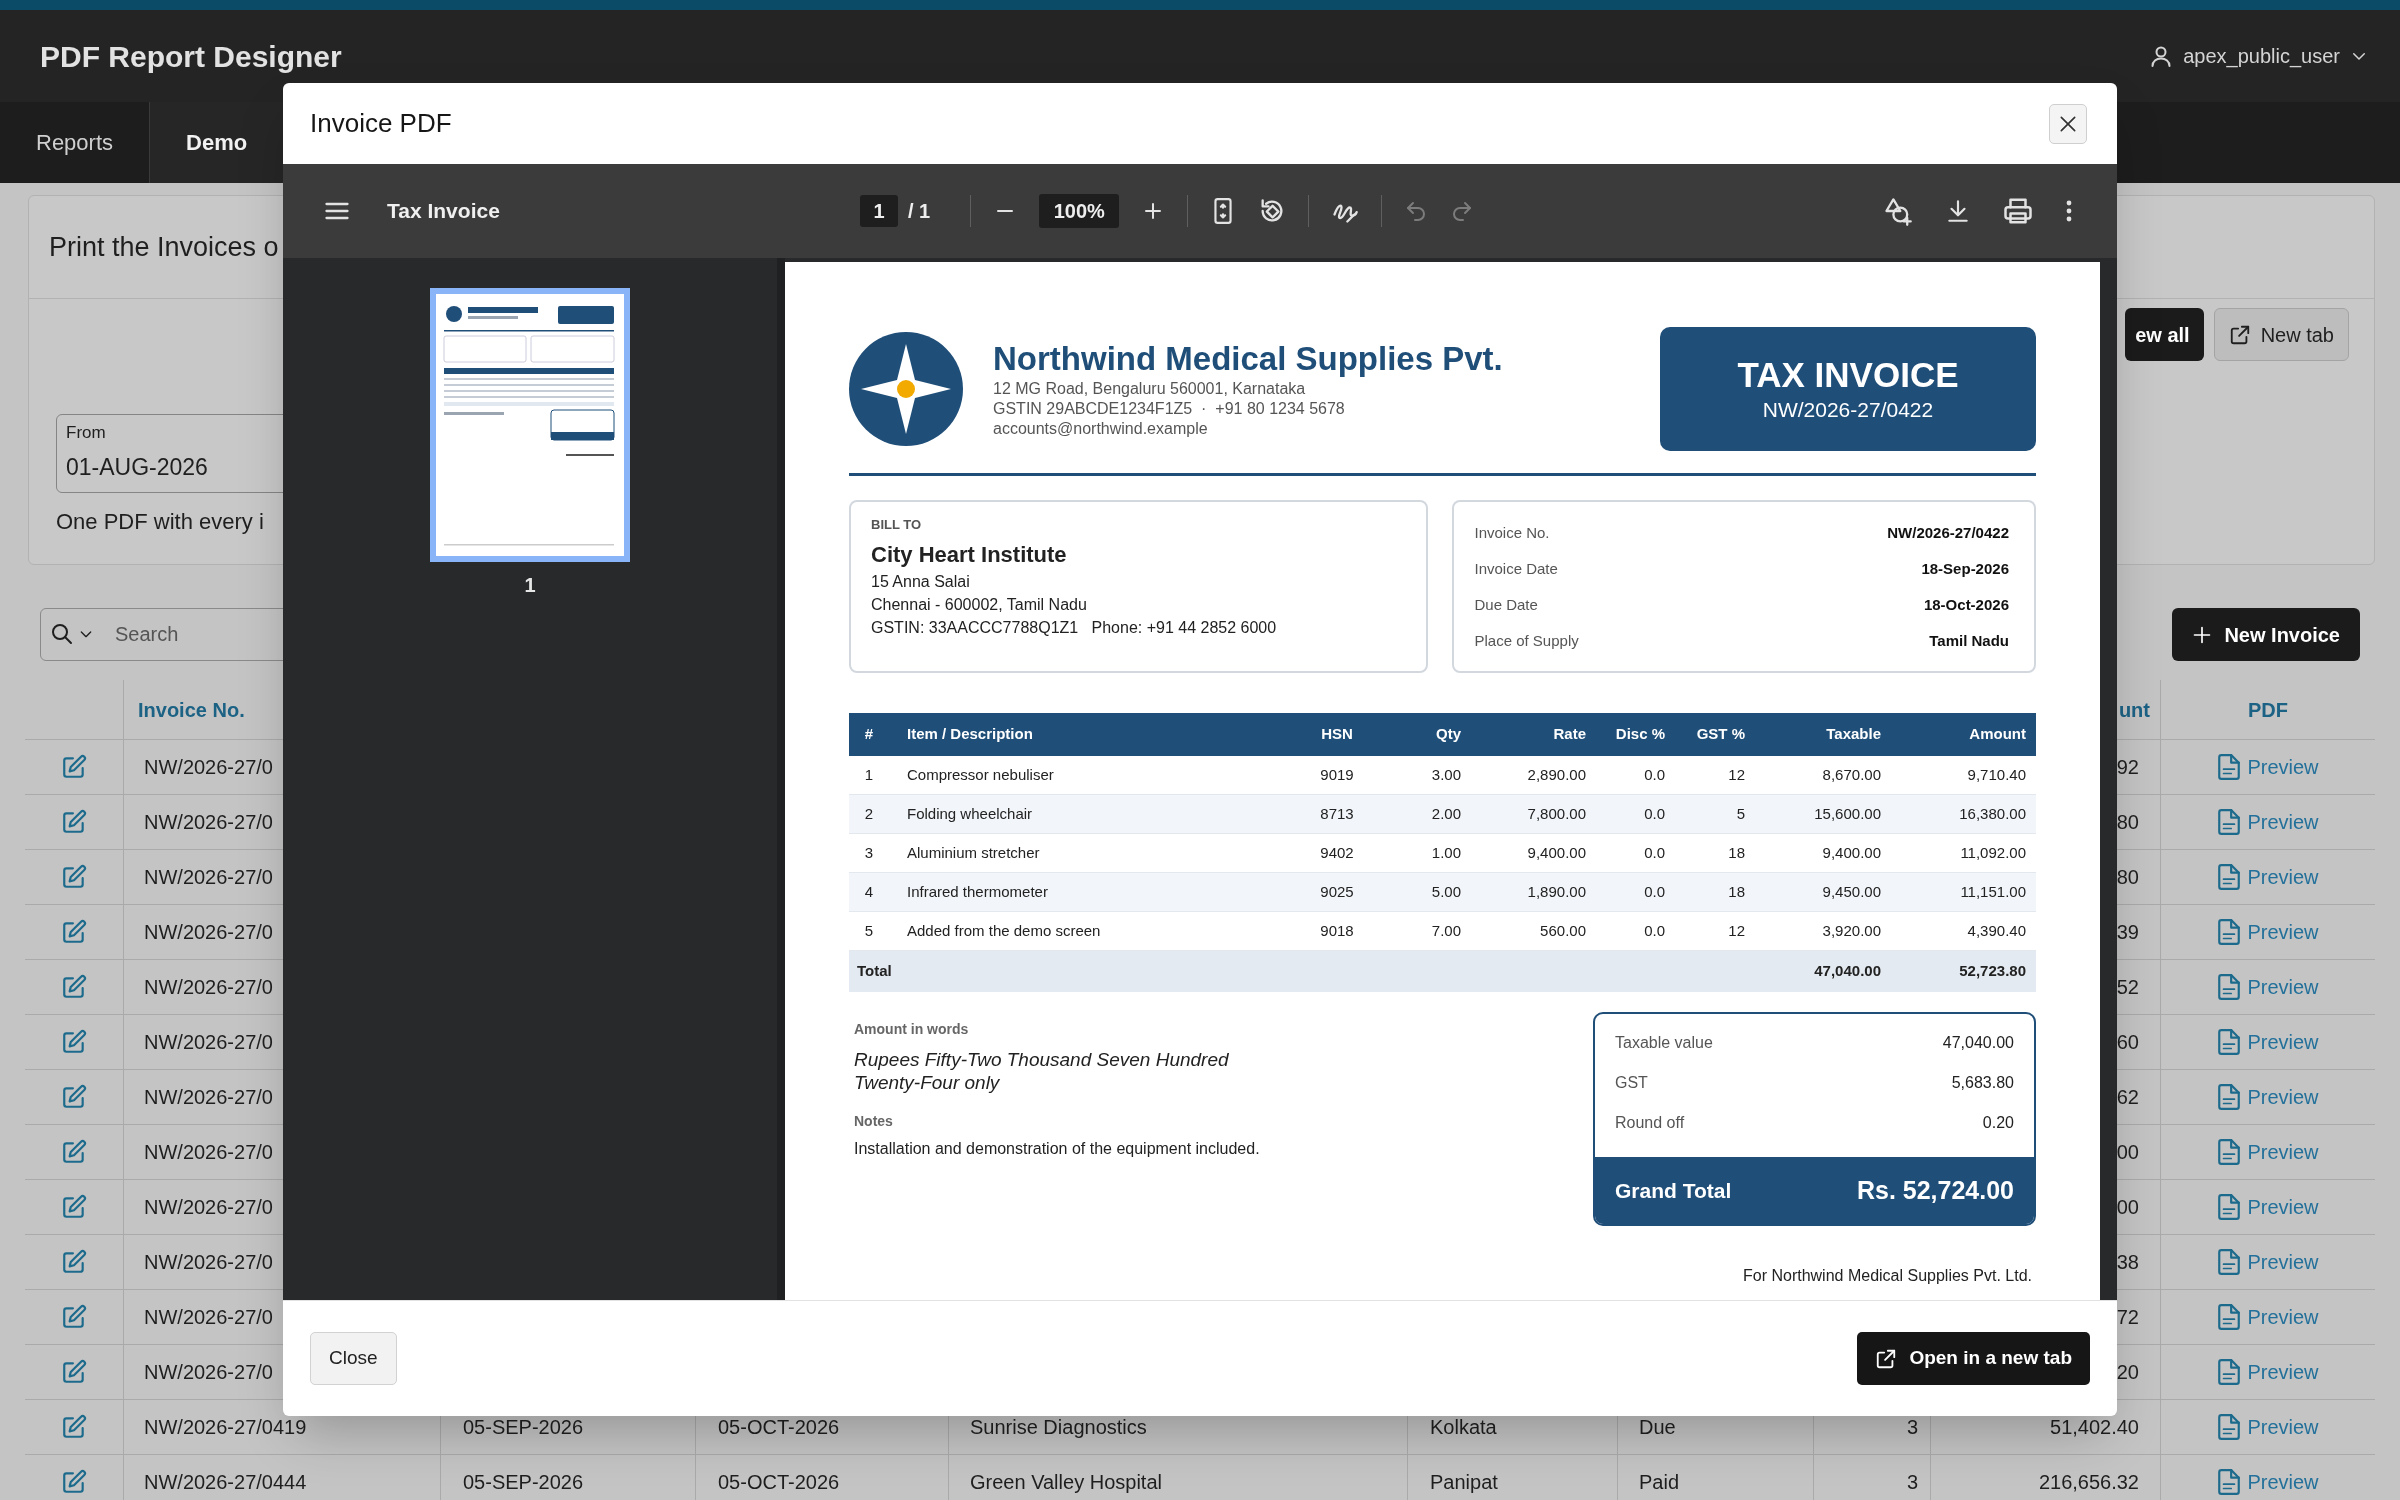  I want to click on dialog-title: Invoice PDF, so click(381, 123).